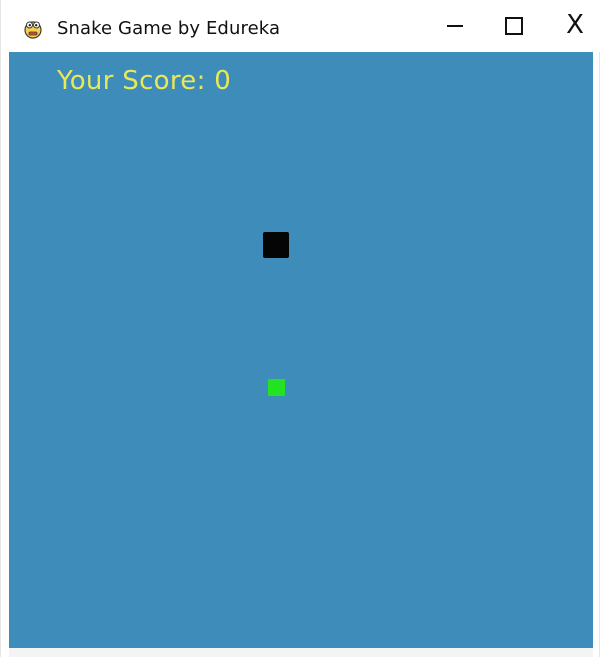  I want to click on title-bar: Snake Game by Edureka X, so click(300, 26).